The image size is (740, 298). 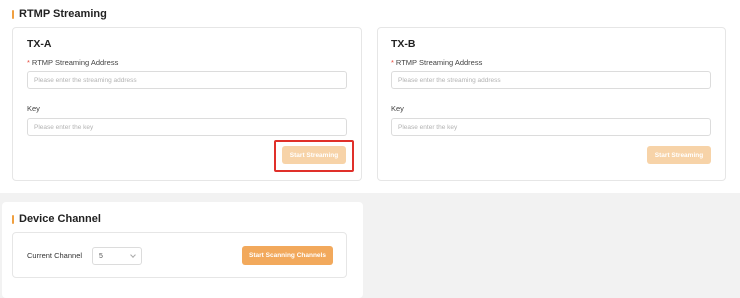 I want to click on tx-b-start-streaming-button: Start Streaming, so click(x=679, y=155).